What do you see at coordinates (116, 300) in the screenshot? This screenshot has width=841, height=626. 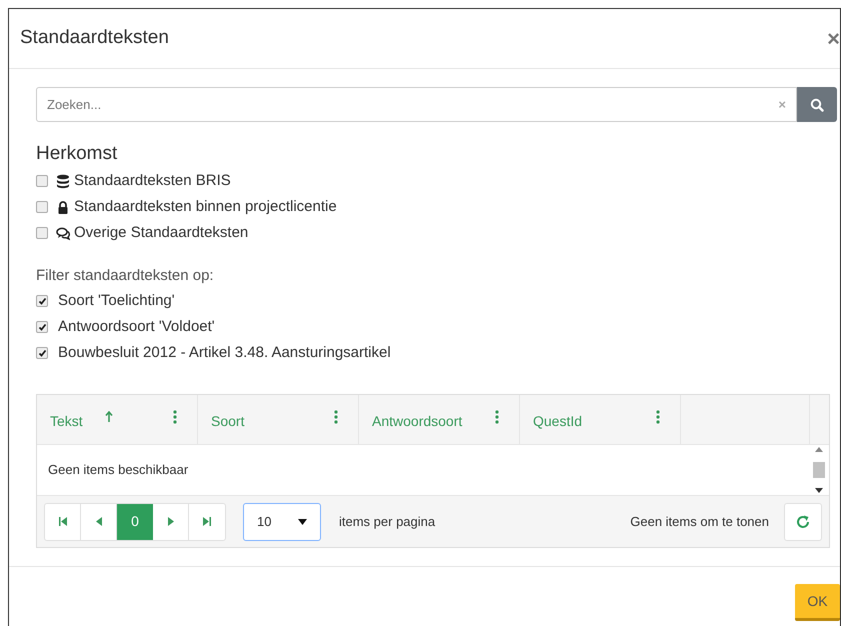 I see `checkbox-label: Soort 'Toelichting'` at bounding box center [116, 300].